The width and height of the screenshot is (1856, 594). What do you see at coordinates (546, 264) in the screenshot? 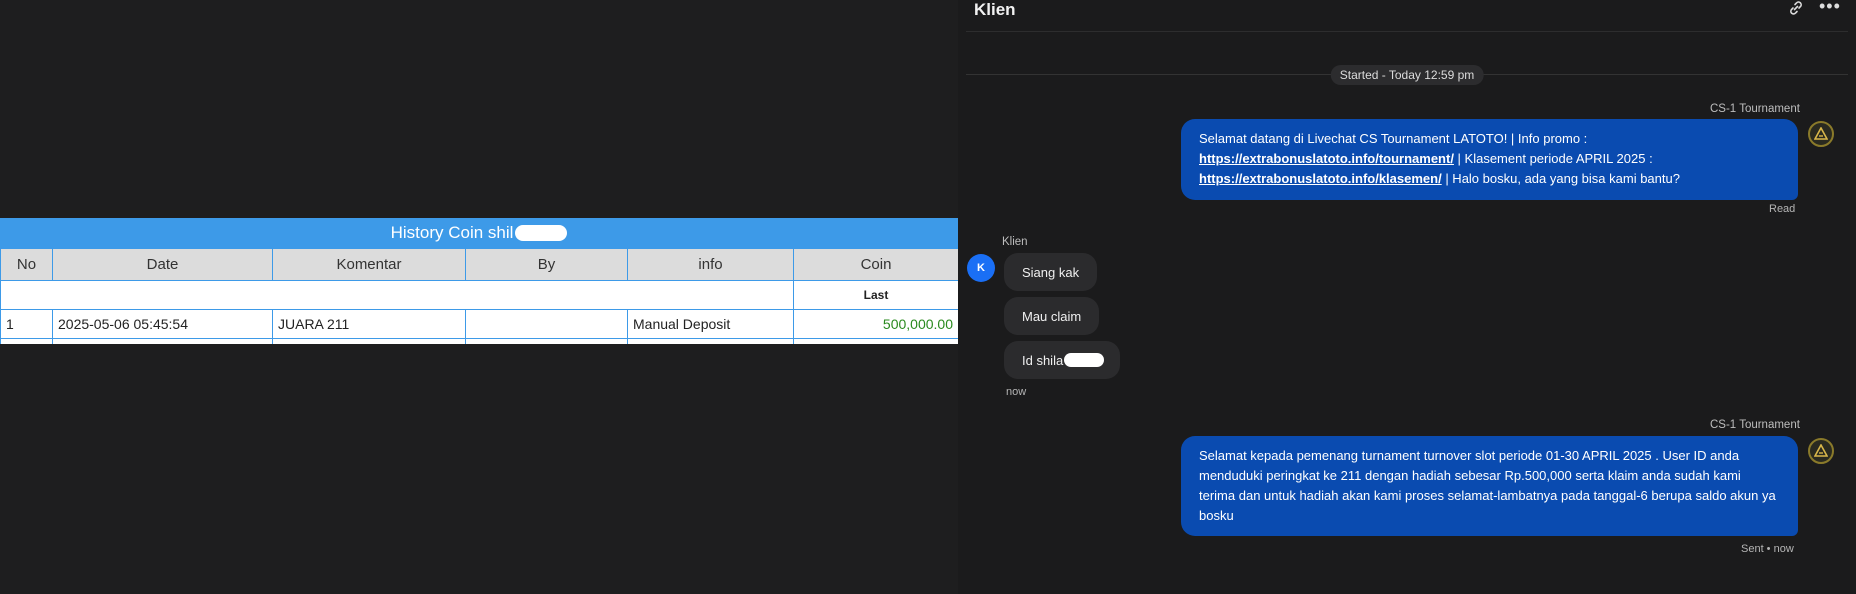
I see `column-header-by: By` at bounding box center [546, 264].